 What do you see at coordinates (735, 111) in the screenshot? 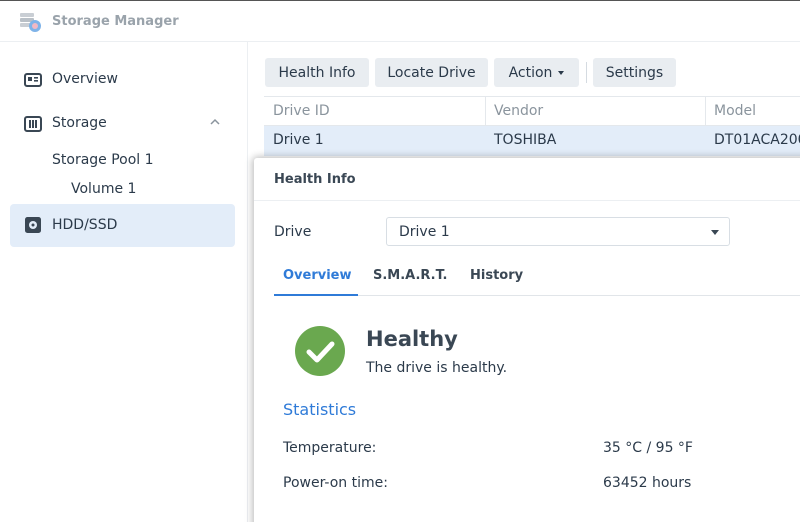
I see `column-header-model: Model` at bounding box center [735, 111].